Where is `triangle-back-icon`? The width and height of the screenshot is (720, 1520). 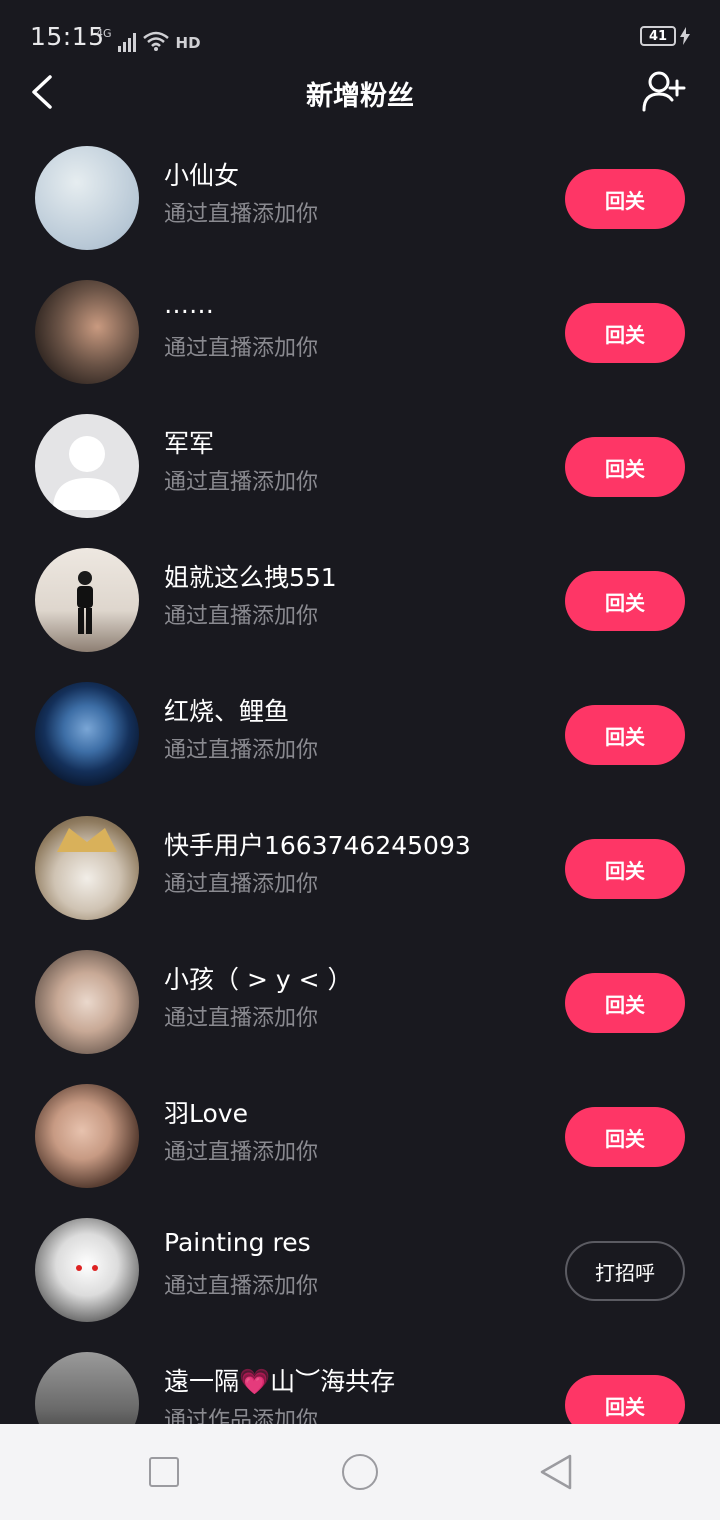
triangle-back-icon is located at coordinates (556, 1472).